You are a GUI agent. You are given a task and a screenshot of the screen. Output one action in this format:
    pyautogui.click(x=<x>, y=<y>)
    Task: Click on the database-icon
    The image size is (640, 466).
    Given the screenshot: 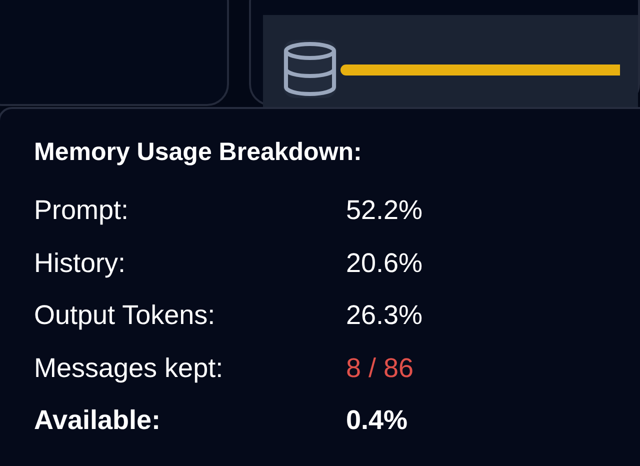 What is the action you would take?
    pyautogui.click(x=310, y=69)
    